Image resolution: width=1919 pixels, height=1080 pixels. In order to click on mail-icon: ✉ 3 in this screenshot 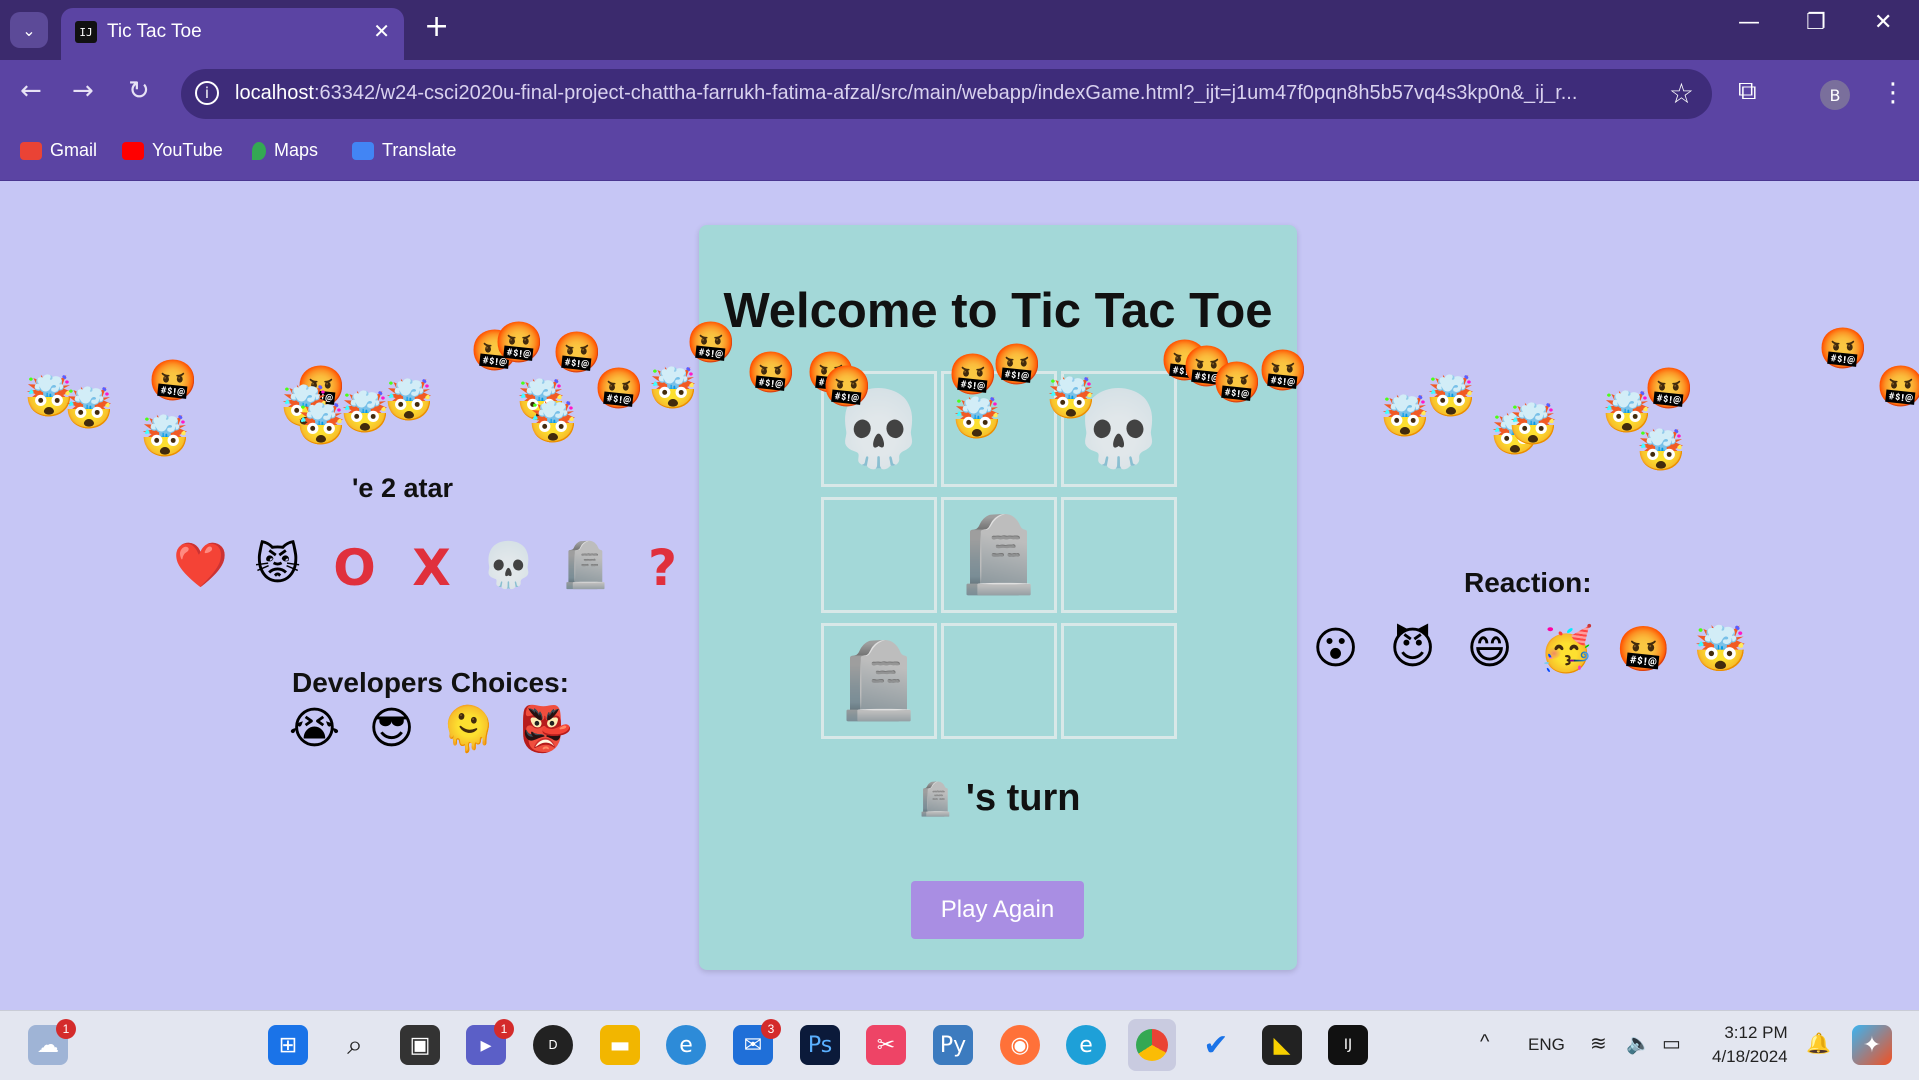, I will do `click(757, 1042)`.